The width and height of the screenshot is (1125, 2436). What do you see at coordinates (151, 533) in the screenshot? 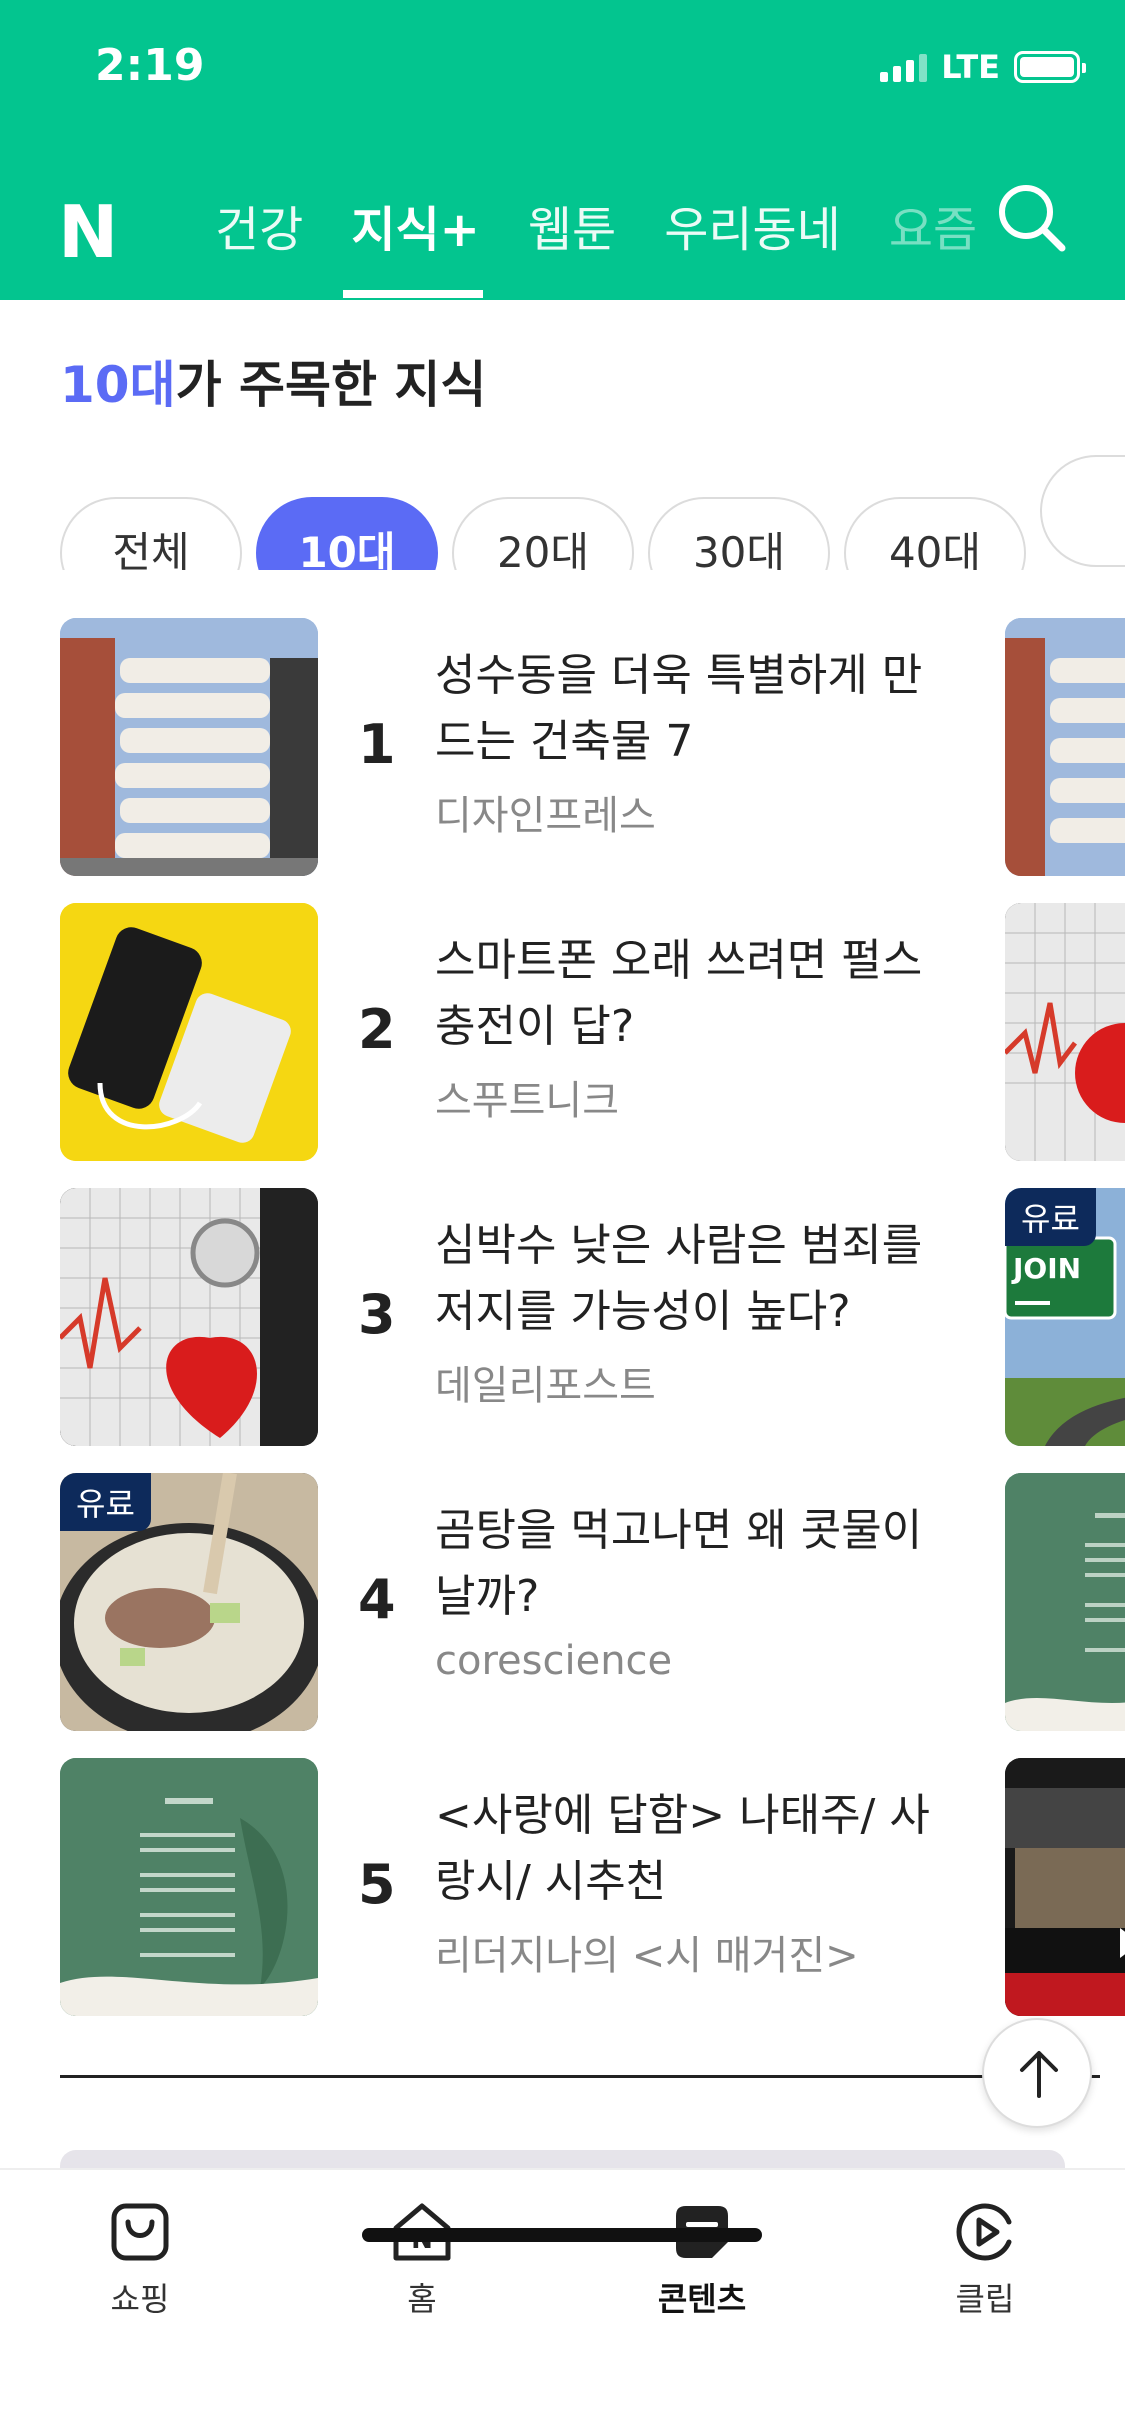
I see `chip-all: 전체` at bounding box center [151, 533].